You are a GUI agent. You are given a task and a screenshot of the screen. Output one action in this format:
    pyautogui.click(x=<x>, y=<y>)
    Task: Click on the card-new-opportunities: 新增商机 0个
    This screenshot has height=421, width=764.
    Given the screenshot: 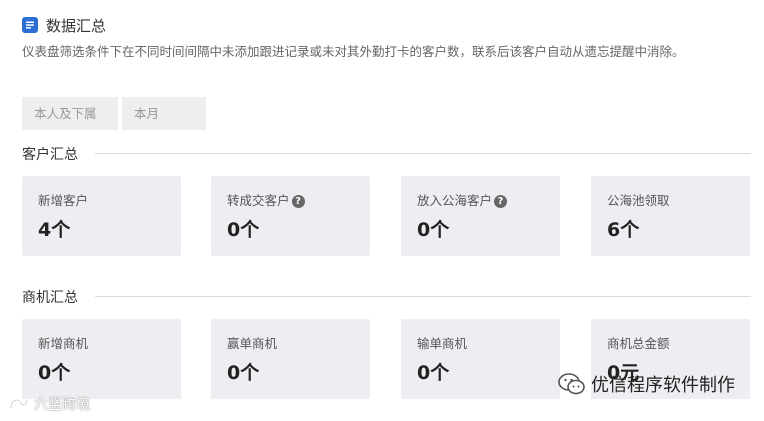 What is the action you would take?
    pyautogui.click(x=101, y=359)
    